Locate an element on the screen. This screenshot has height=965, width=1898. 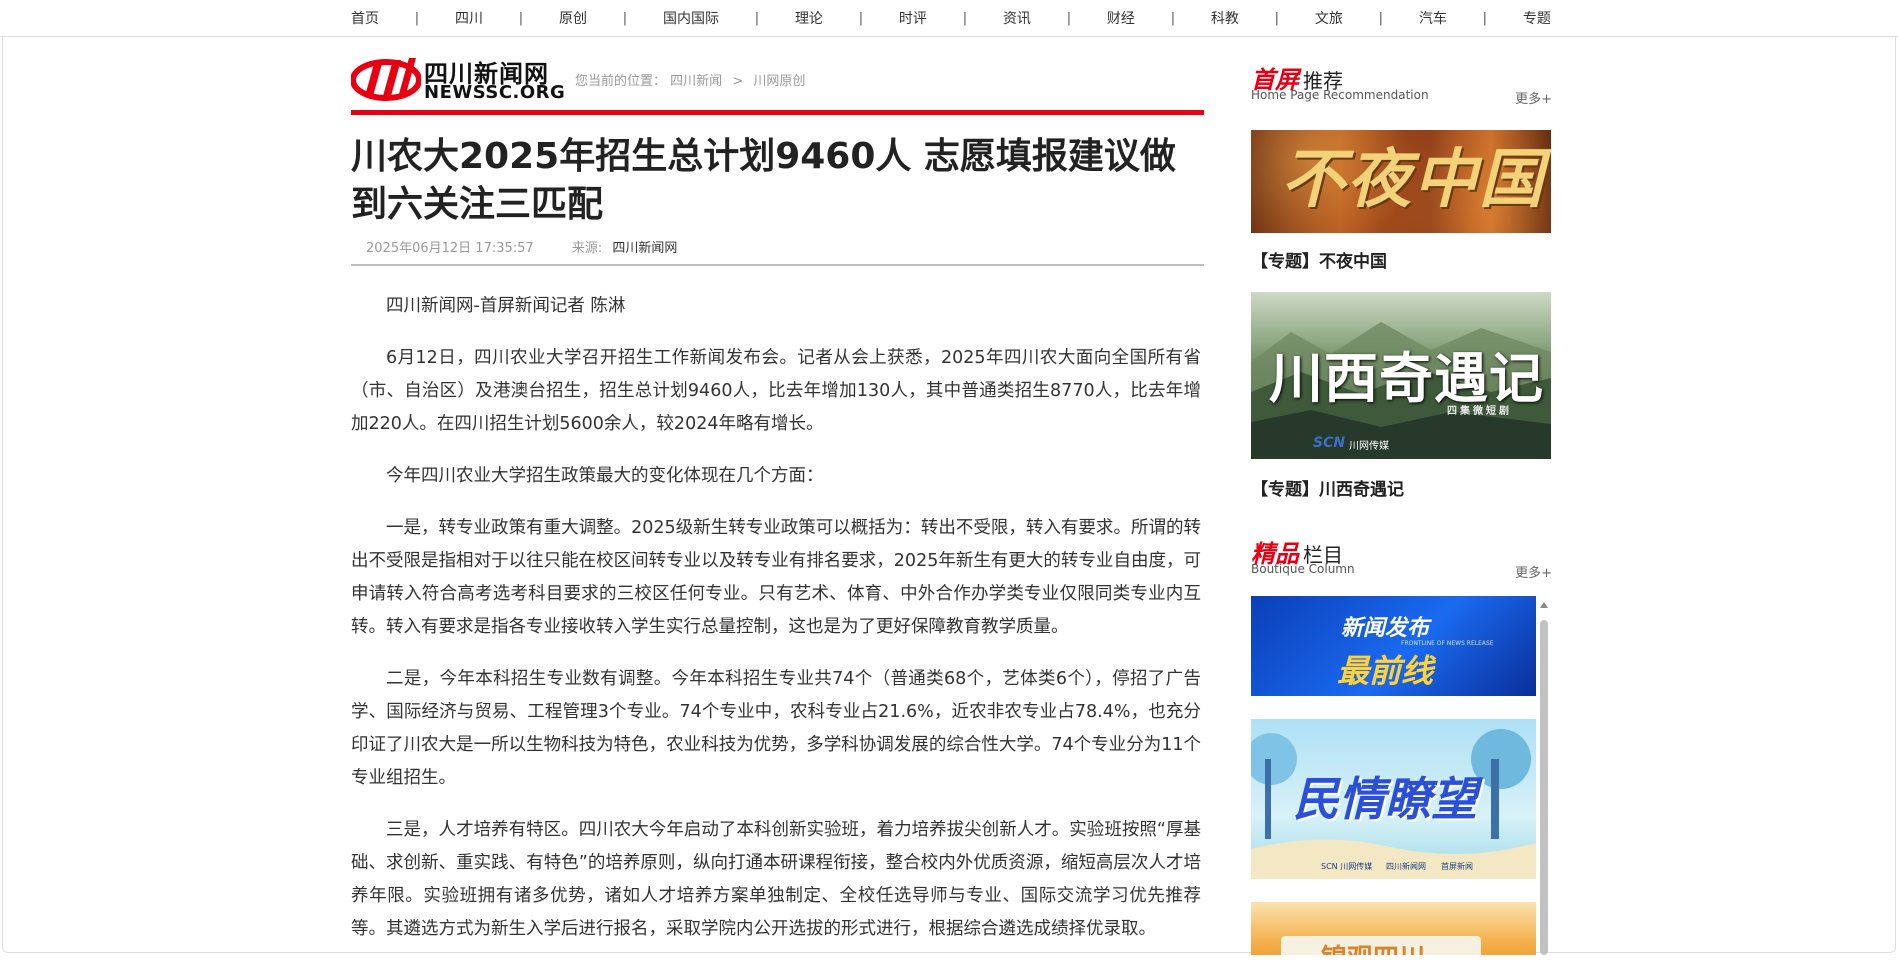
banner-news-release-frontline: 新闻发布 FRONTLINE OF NEWS RELEASE 最前线 is located at coordinates (1393, 646).